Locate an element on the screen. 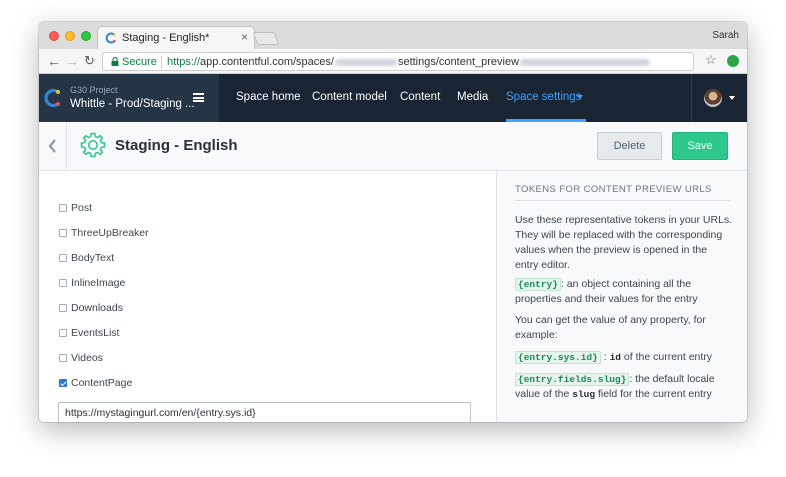 This screenshot has width=786, height=477. nav-content: Content is located at coordinates (420, 97).